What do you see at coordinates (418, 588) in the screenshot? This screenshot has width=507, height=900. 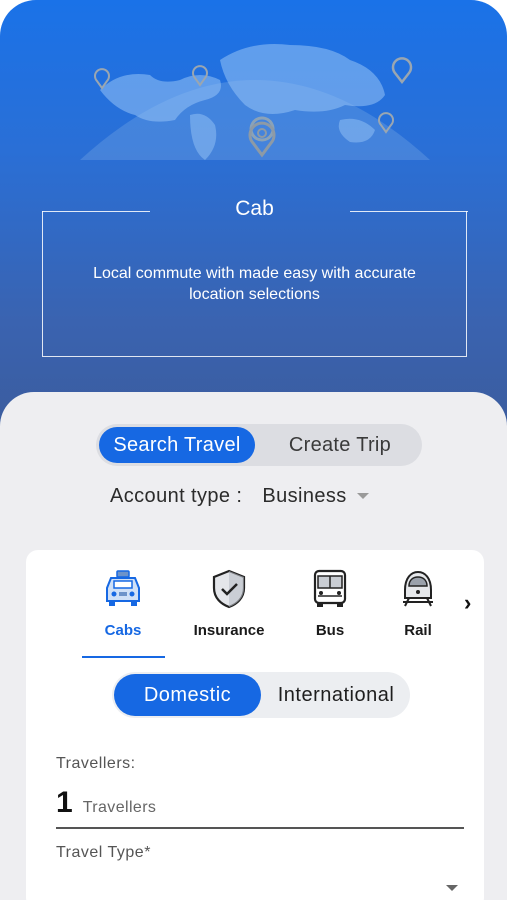 I see `train-icon` at bounding box center [418, 588].